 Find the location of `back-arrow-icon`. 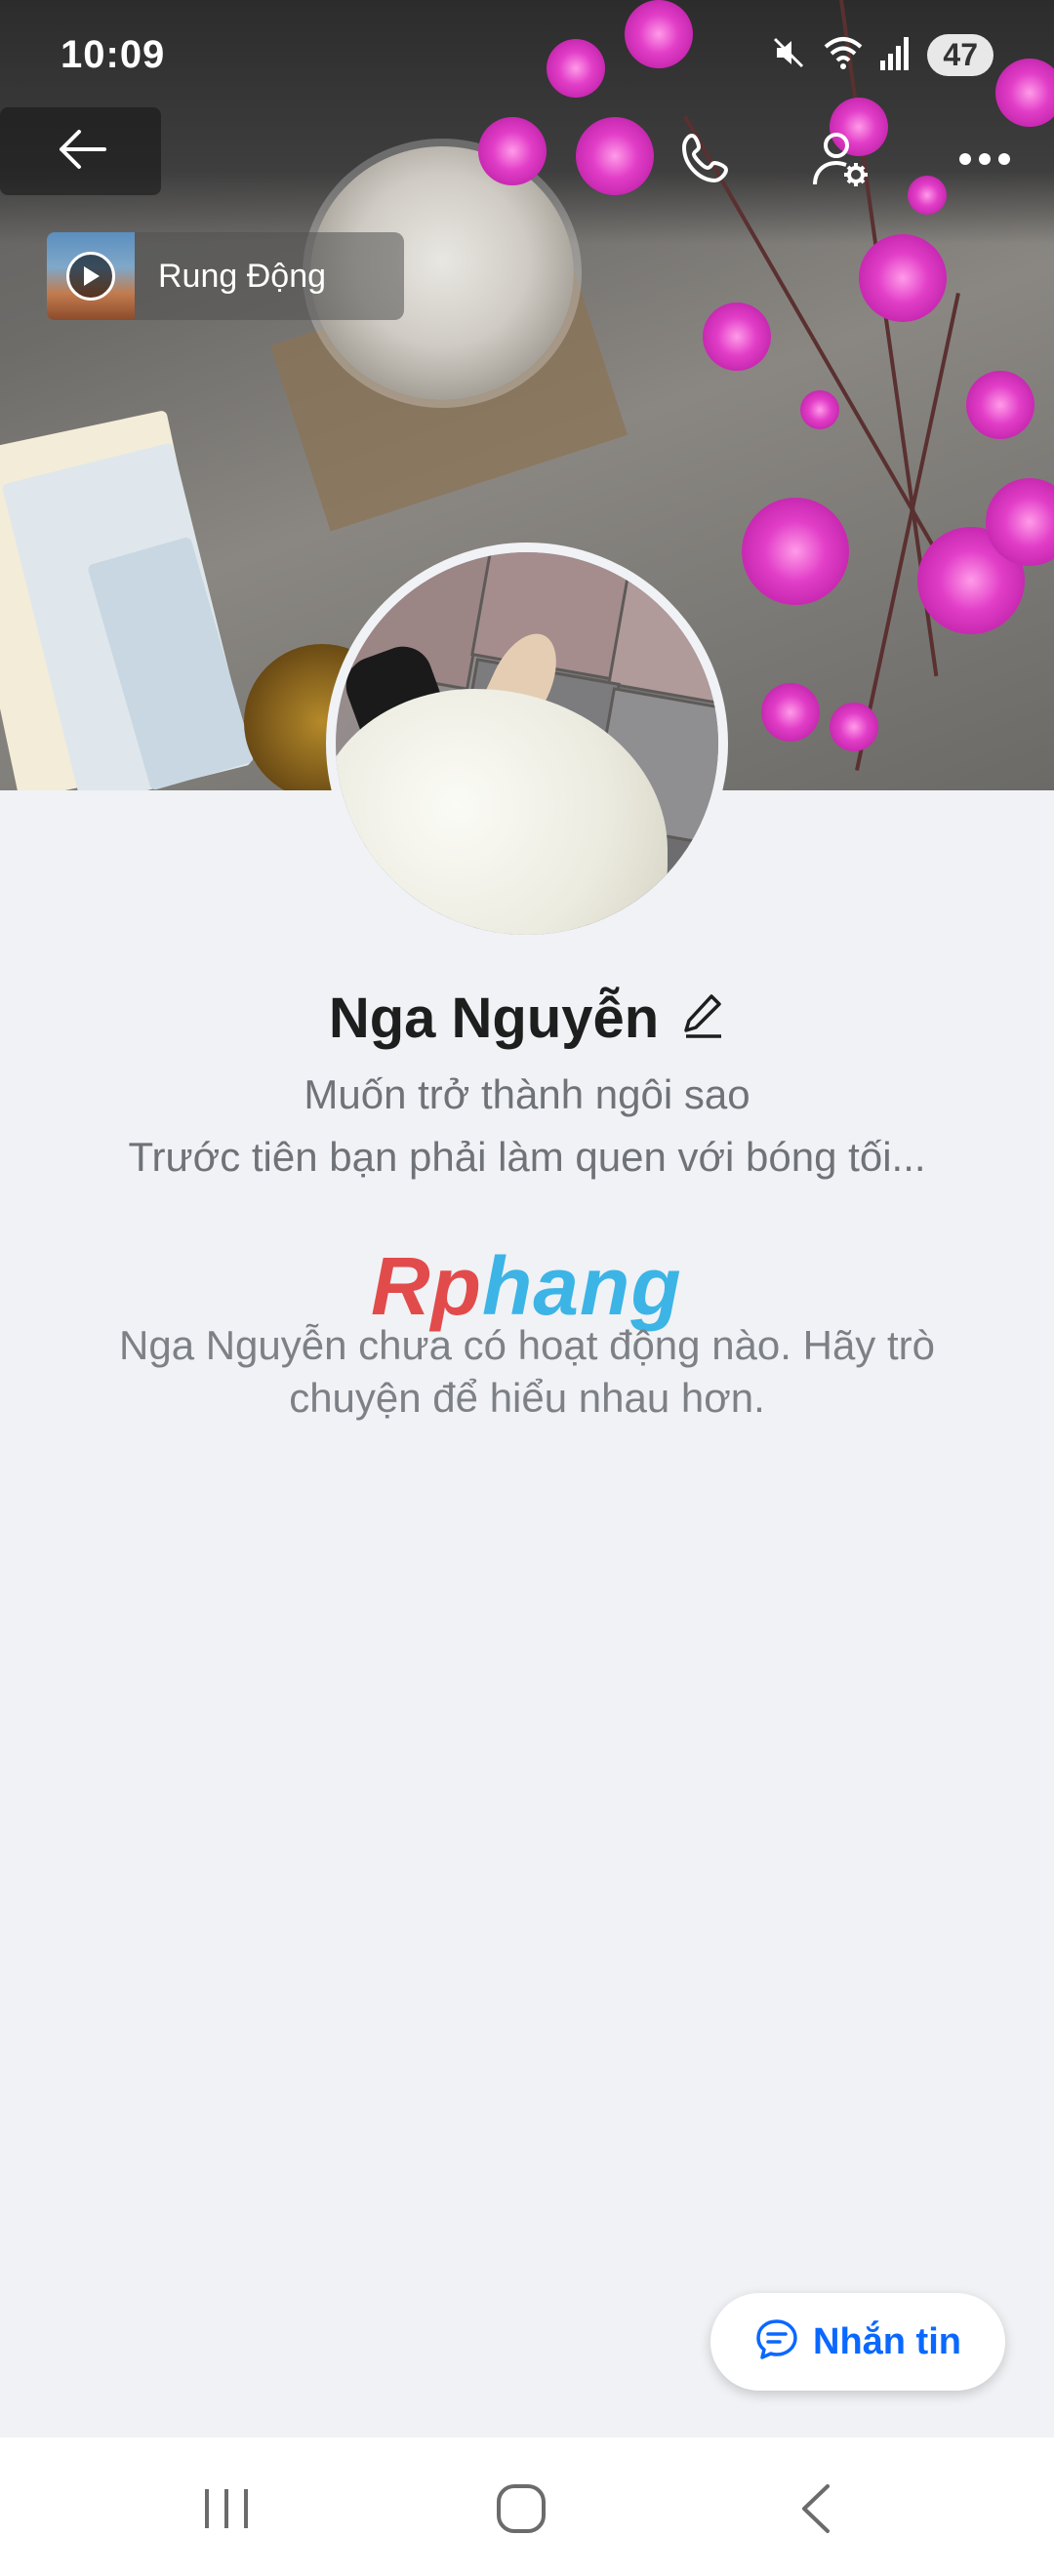

back-arrow-icon is located at coordinates (81, 151).